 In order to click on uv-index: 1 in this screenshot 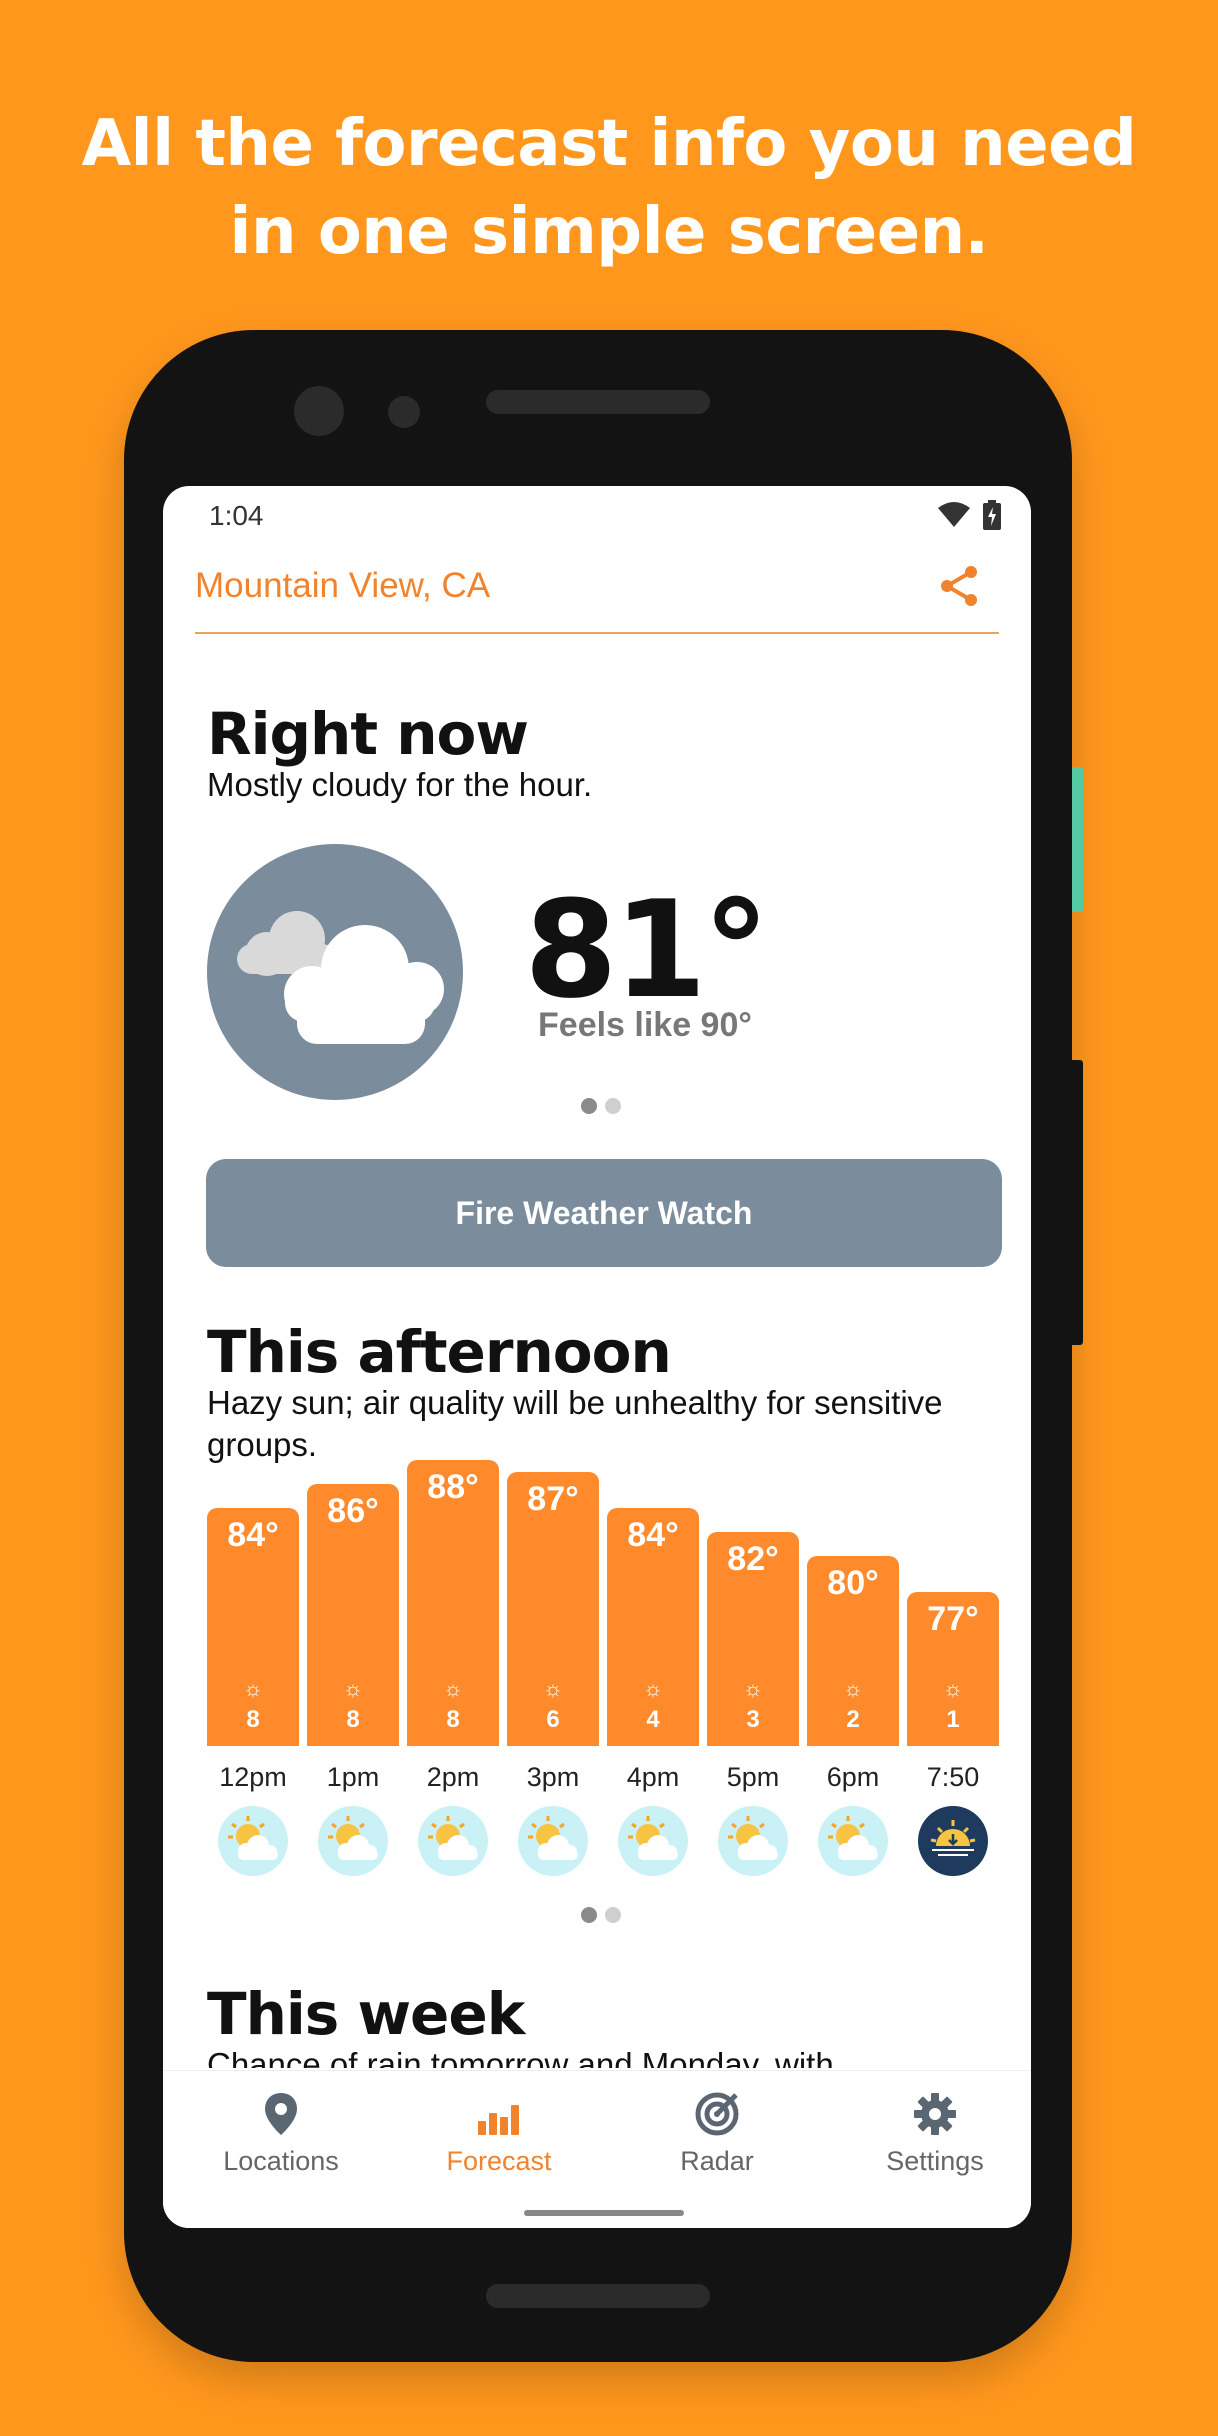, I will do `click(953, 1719)`.